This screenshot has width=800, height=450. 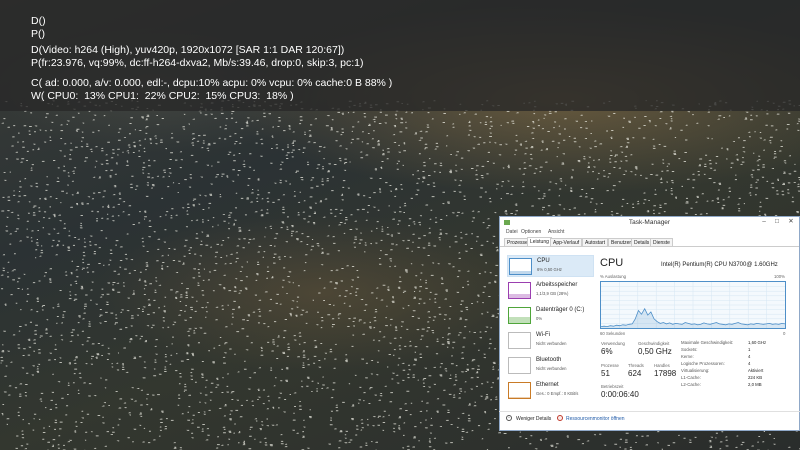 I want to click on less-details-link: Weniger Details, so click(x=533, y=419).